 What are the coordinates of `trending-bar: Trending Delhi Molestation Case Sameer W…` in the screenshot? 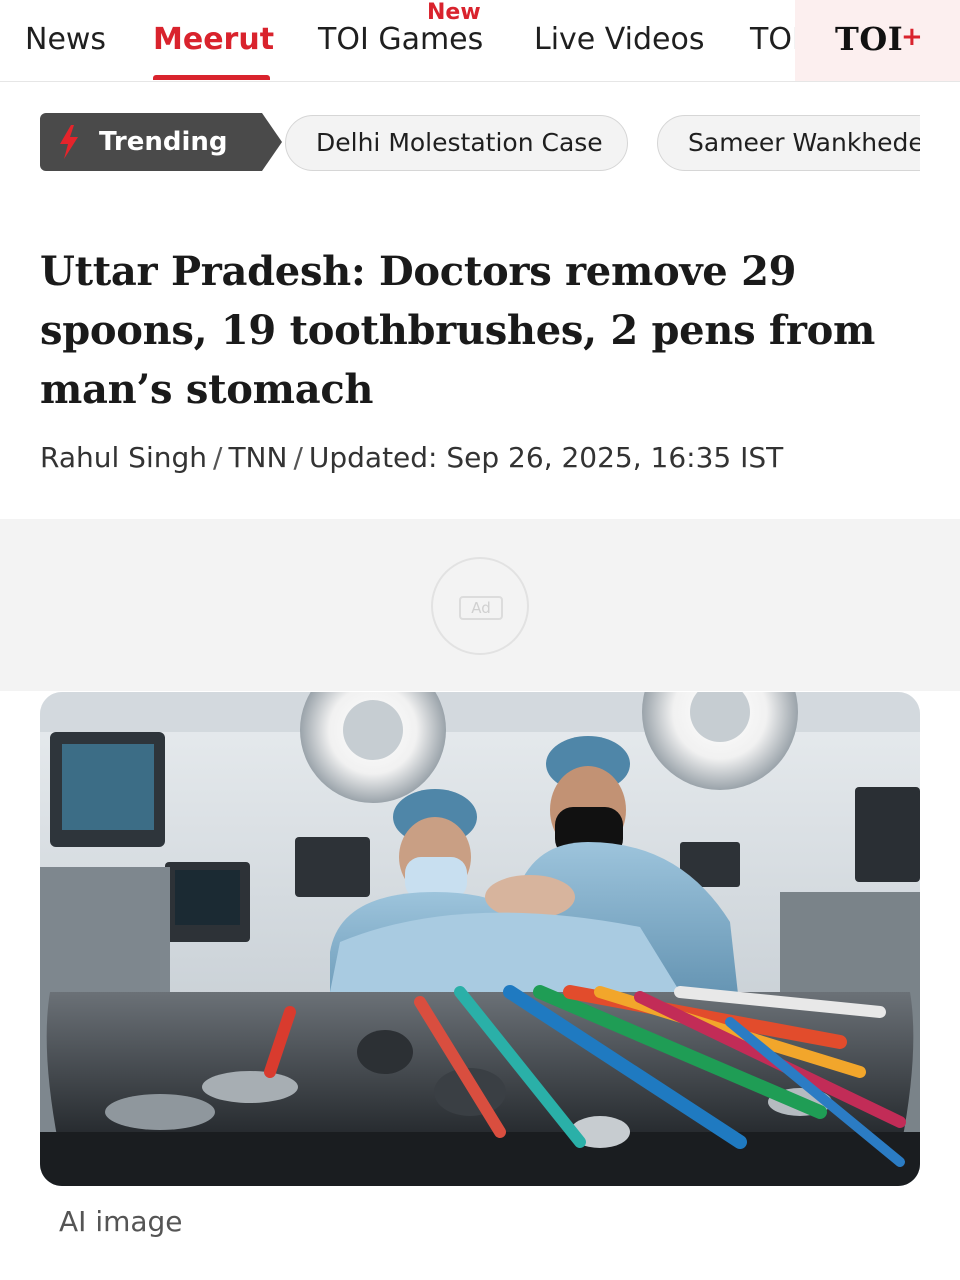 It's located at (480, 143).